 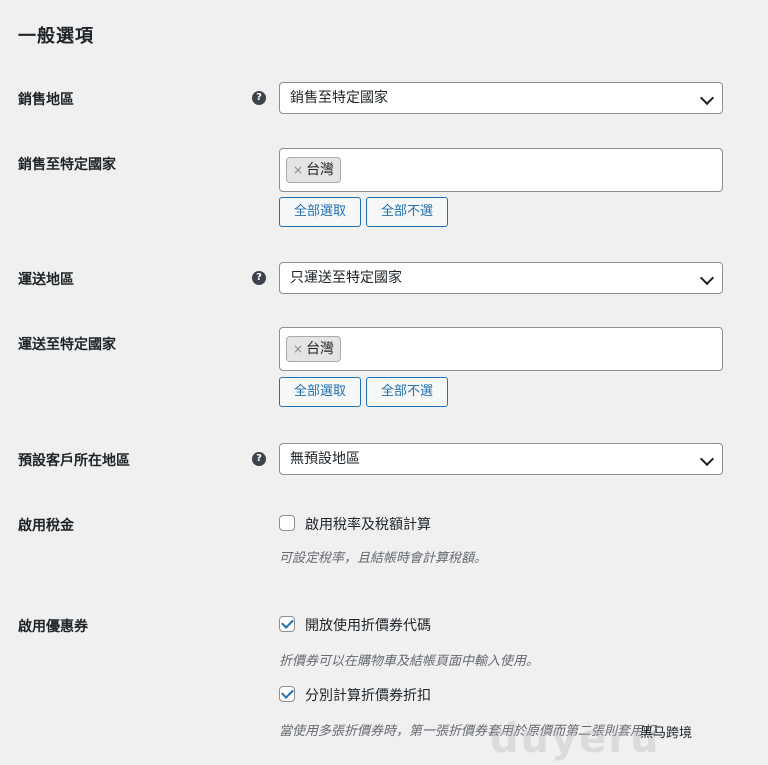 I want to click on enable-coupons-description: 折價券可以在購物車及結帳頁面中輸入使用。, so click(x=409, y=661).